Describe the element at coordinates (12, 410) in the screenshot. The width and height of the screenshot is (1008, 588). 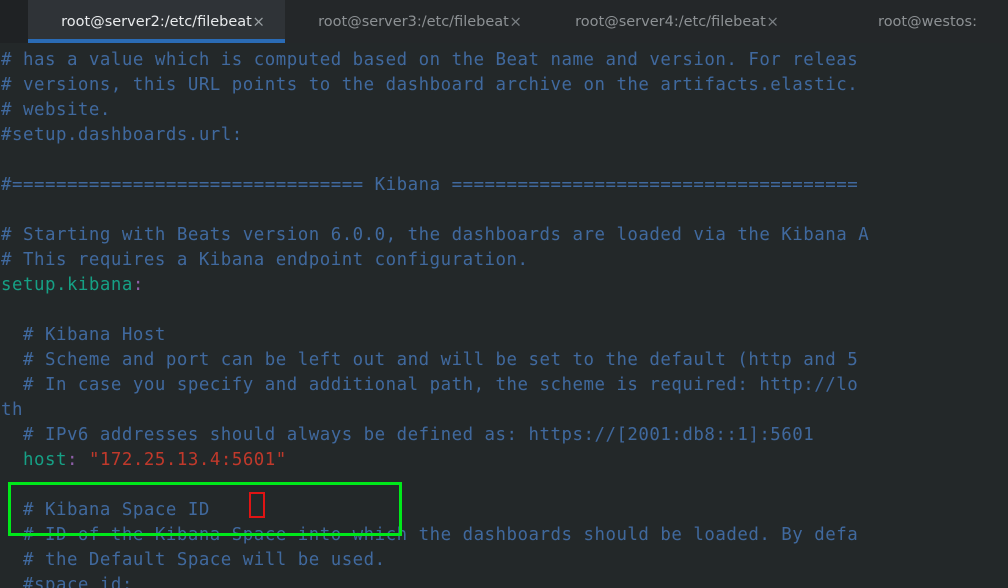
I see `terminal-comment-line: th` at that location.